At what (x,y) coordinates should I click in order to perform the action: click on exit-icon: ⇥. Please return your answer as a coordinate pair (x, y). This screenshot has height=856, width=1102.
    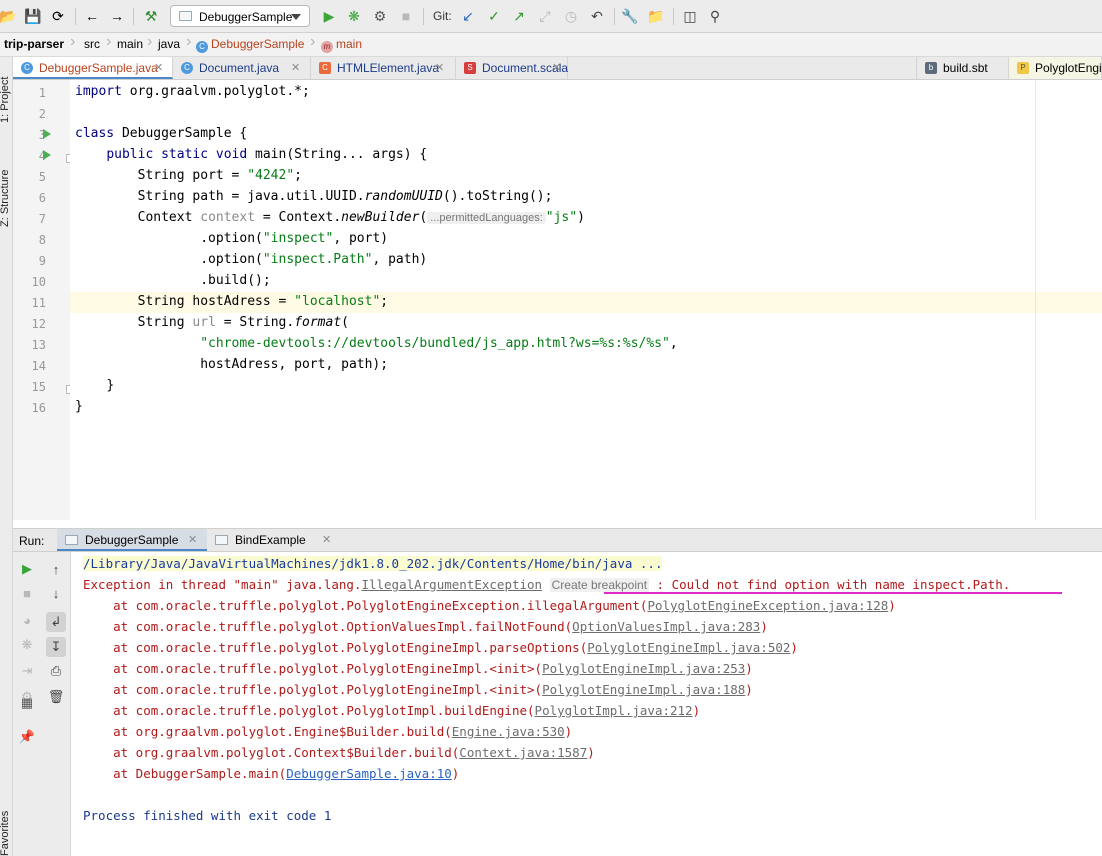
    Looking at the image, I should click on (27, 671).